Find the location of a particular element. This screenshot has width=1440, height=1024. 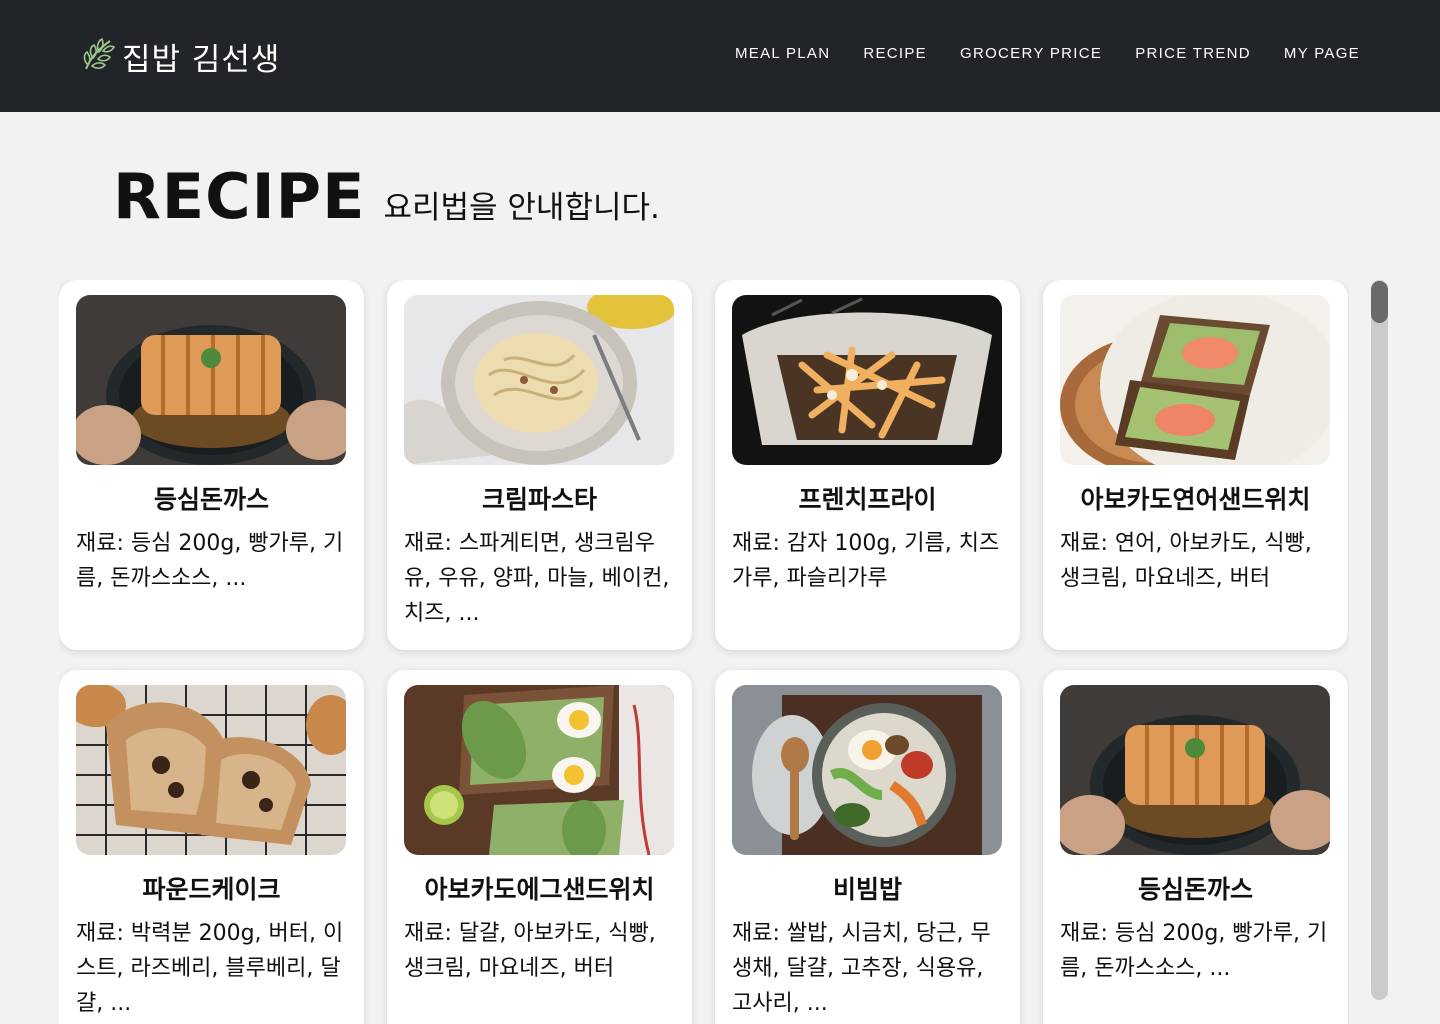

site-logo: 집밥 김선생 is located at coordinates (180, 56).